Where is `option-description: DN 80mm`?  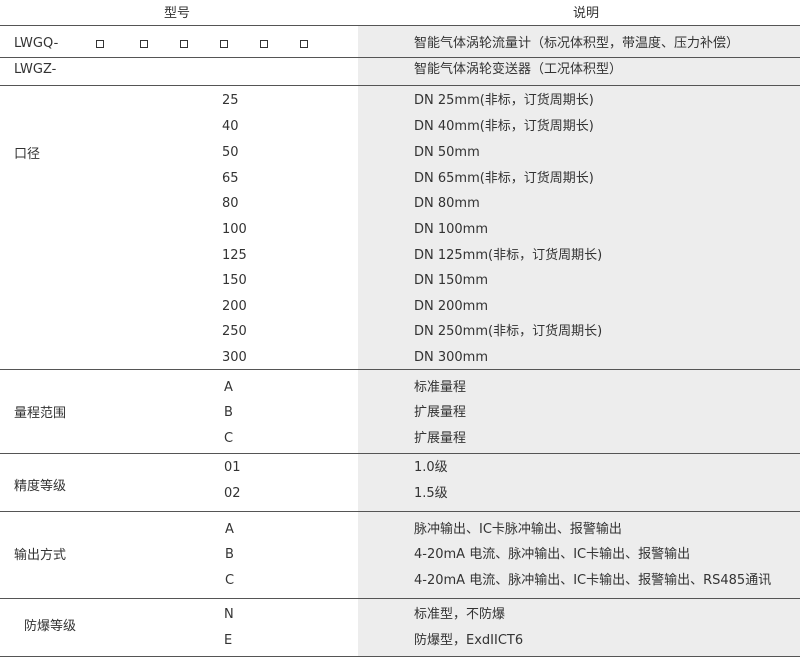 option-description: DN 80mm is located at coordinates (447, 203).